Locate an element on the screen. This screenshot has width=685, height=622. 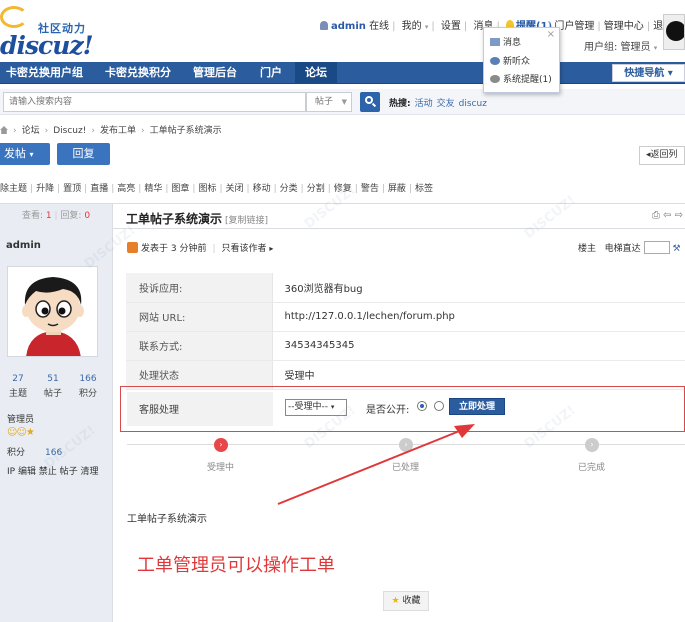
mod-action-10: 分类 is located at coordinates (289, 189).